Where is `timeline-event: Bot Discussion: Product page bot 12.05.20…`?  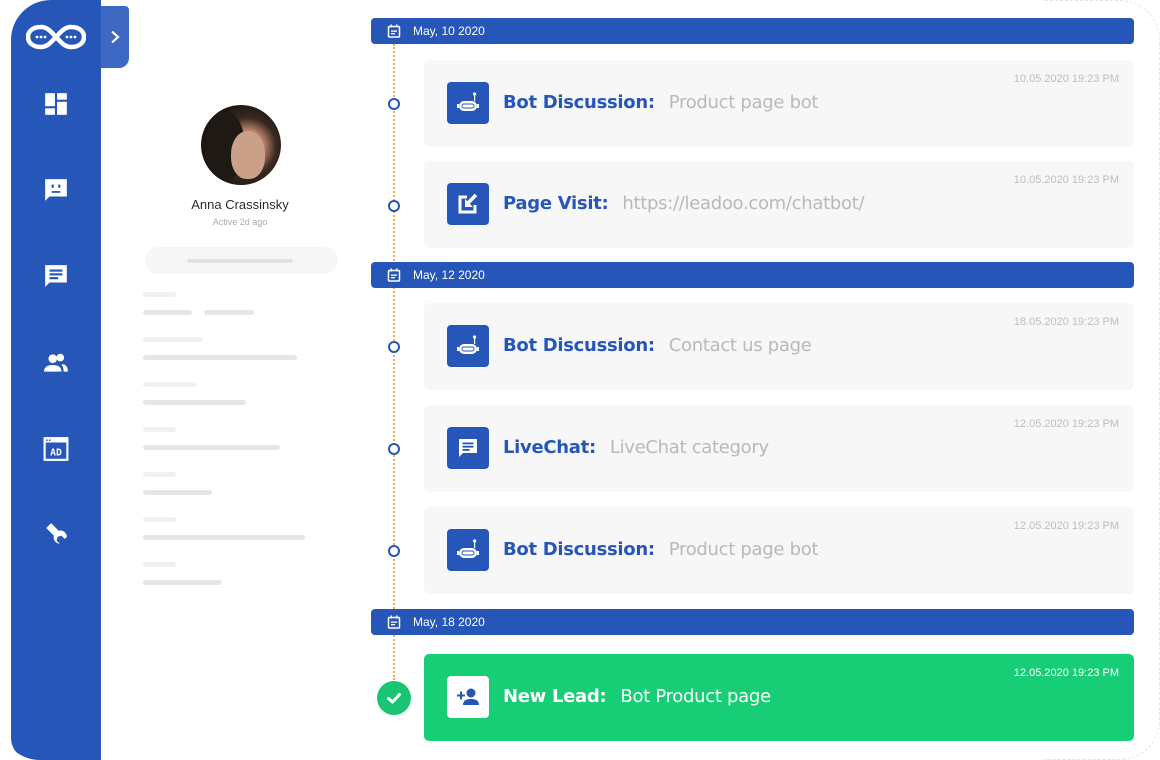
timeline-event: Bot Discussion: Product page bot 12.05.20… is located at coordinates (779, 550).